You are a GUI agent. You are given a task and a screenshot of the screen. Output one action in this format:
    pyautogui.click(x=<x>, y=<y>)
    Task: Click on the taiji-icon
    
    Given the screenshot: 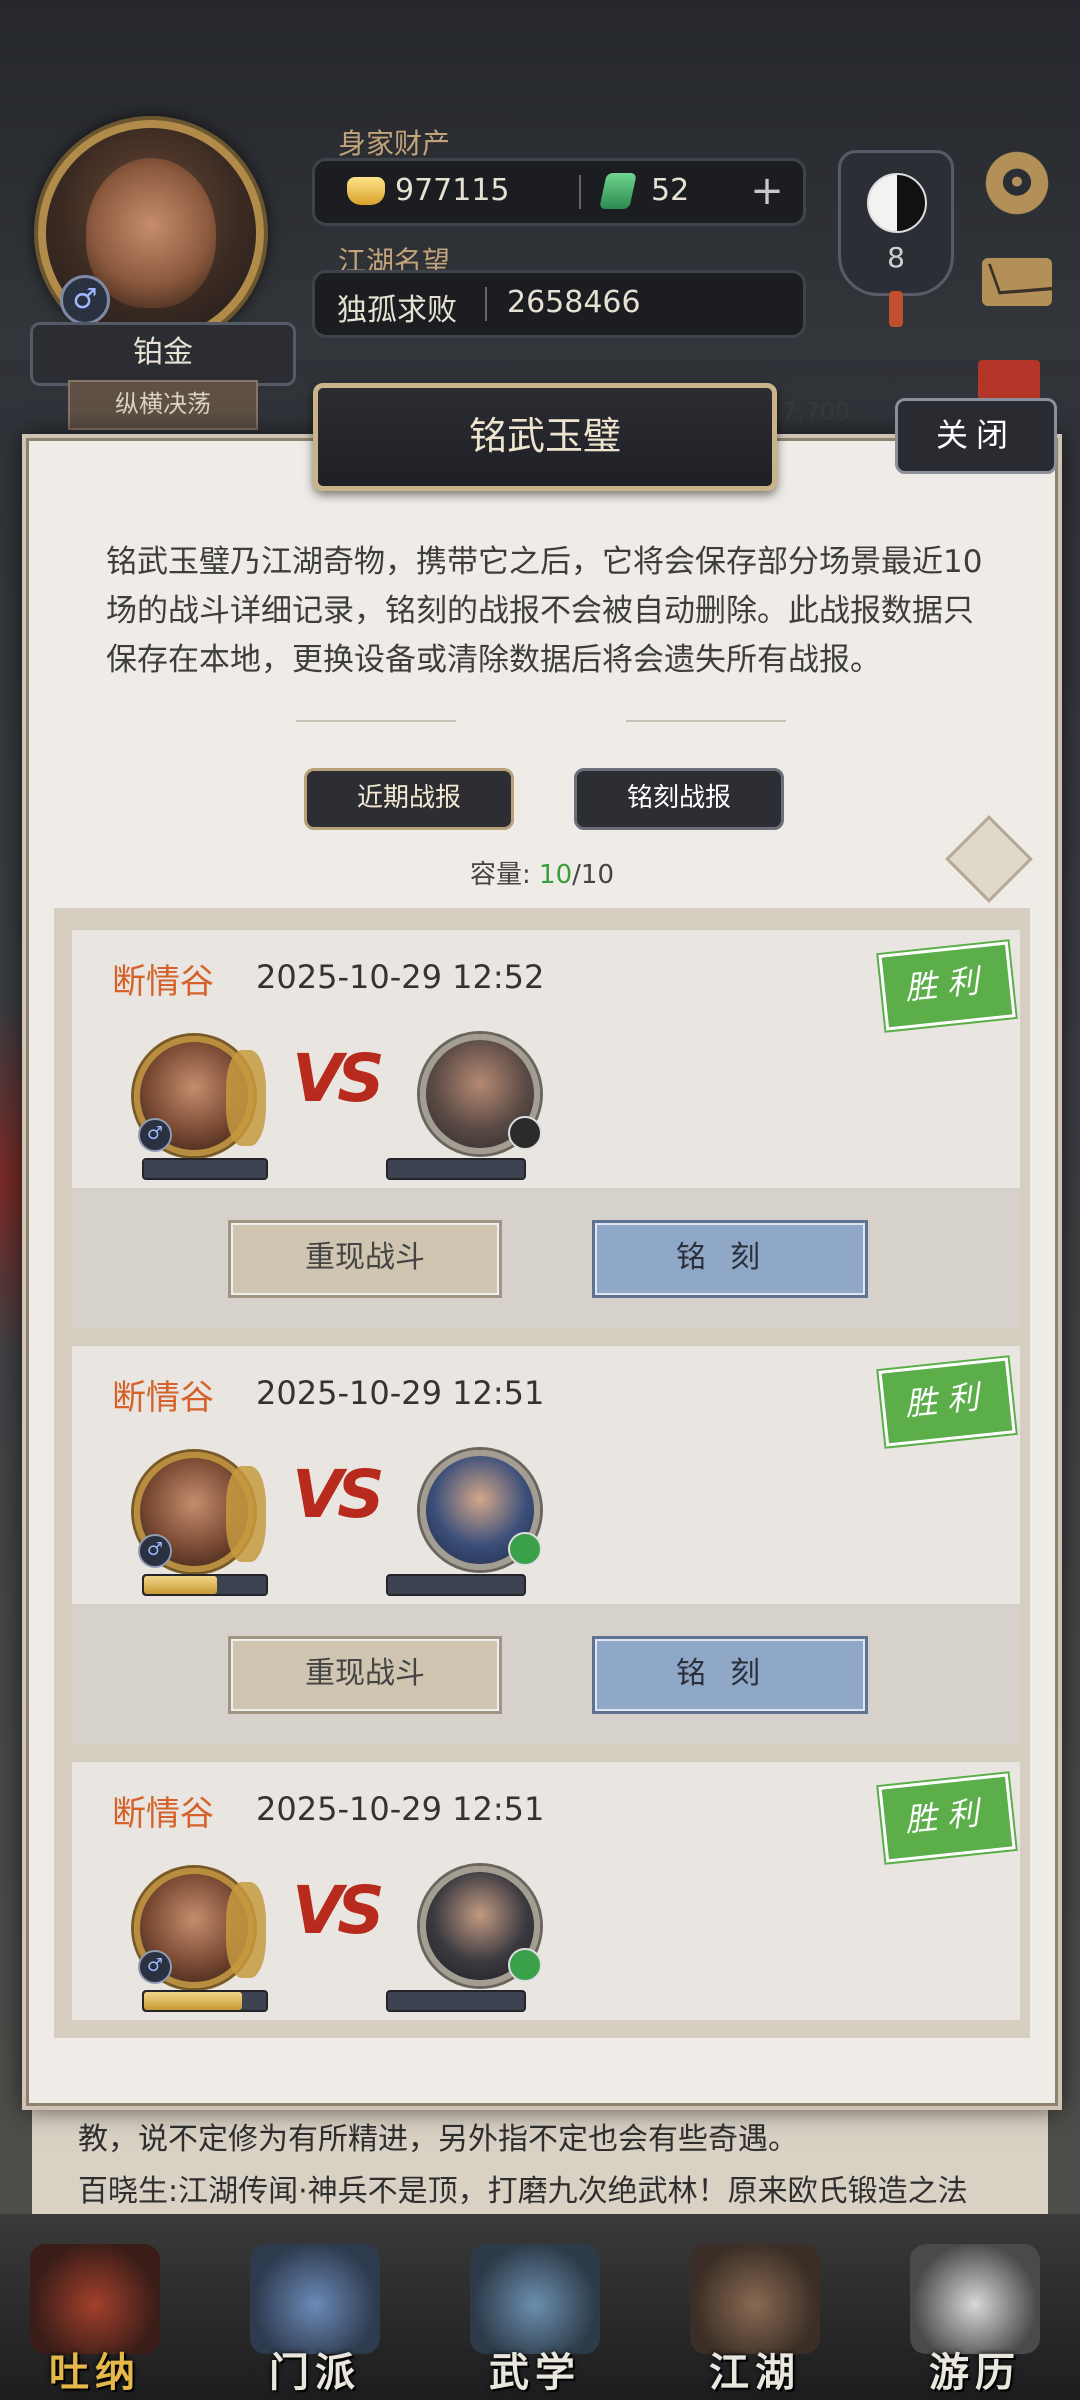 What is the action you would take?
    pyautogui.click(x=897, y=203)
    